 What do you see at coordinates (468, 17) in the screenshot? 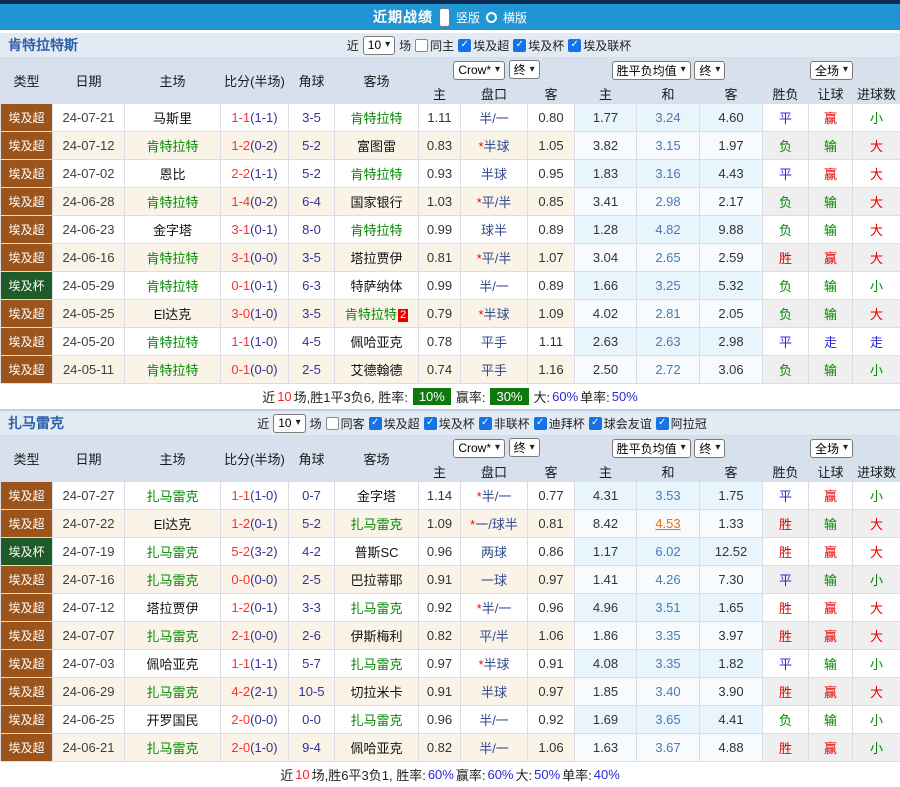
I see `layout-vertical-label: 竖版` at bounding box center [468, 17].